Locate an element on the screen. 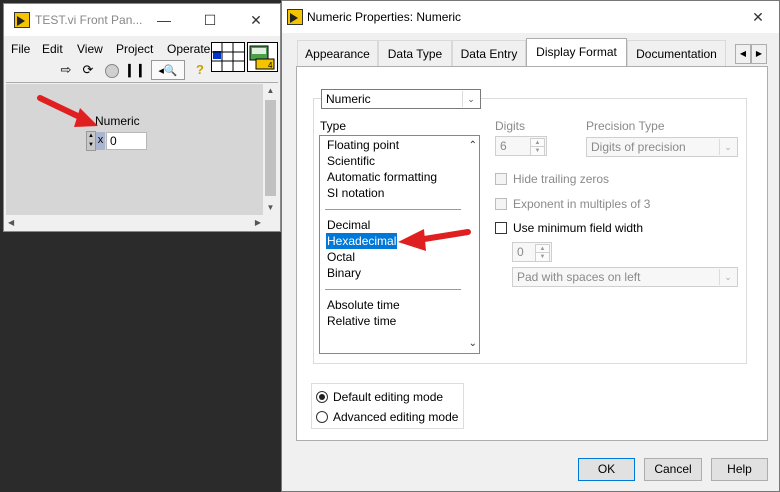 This screenshot has width=780, height=492. hide-trailing-zeros-label: Hide trailing zeros is located at coordinates (561, 179).